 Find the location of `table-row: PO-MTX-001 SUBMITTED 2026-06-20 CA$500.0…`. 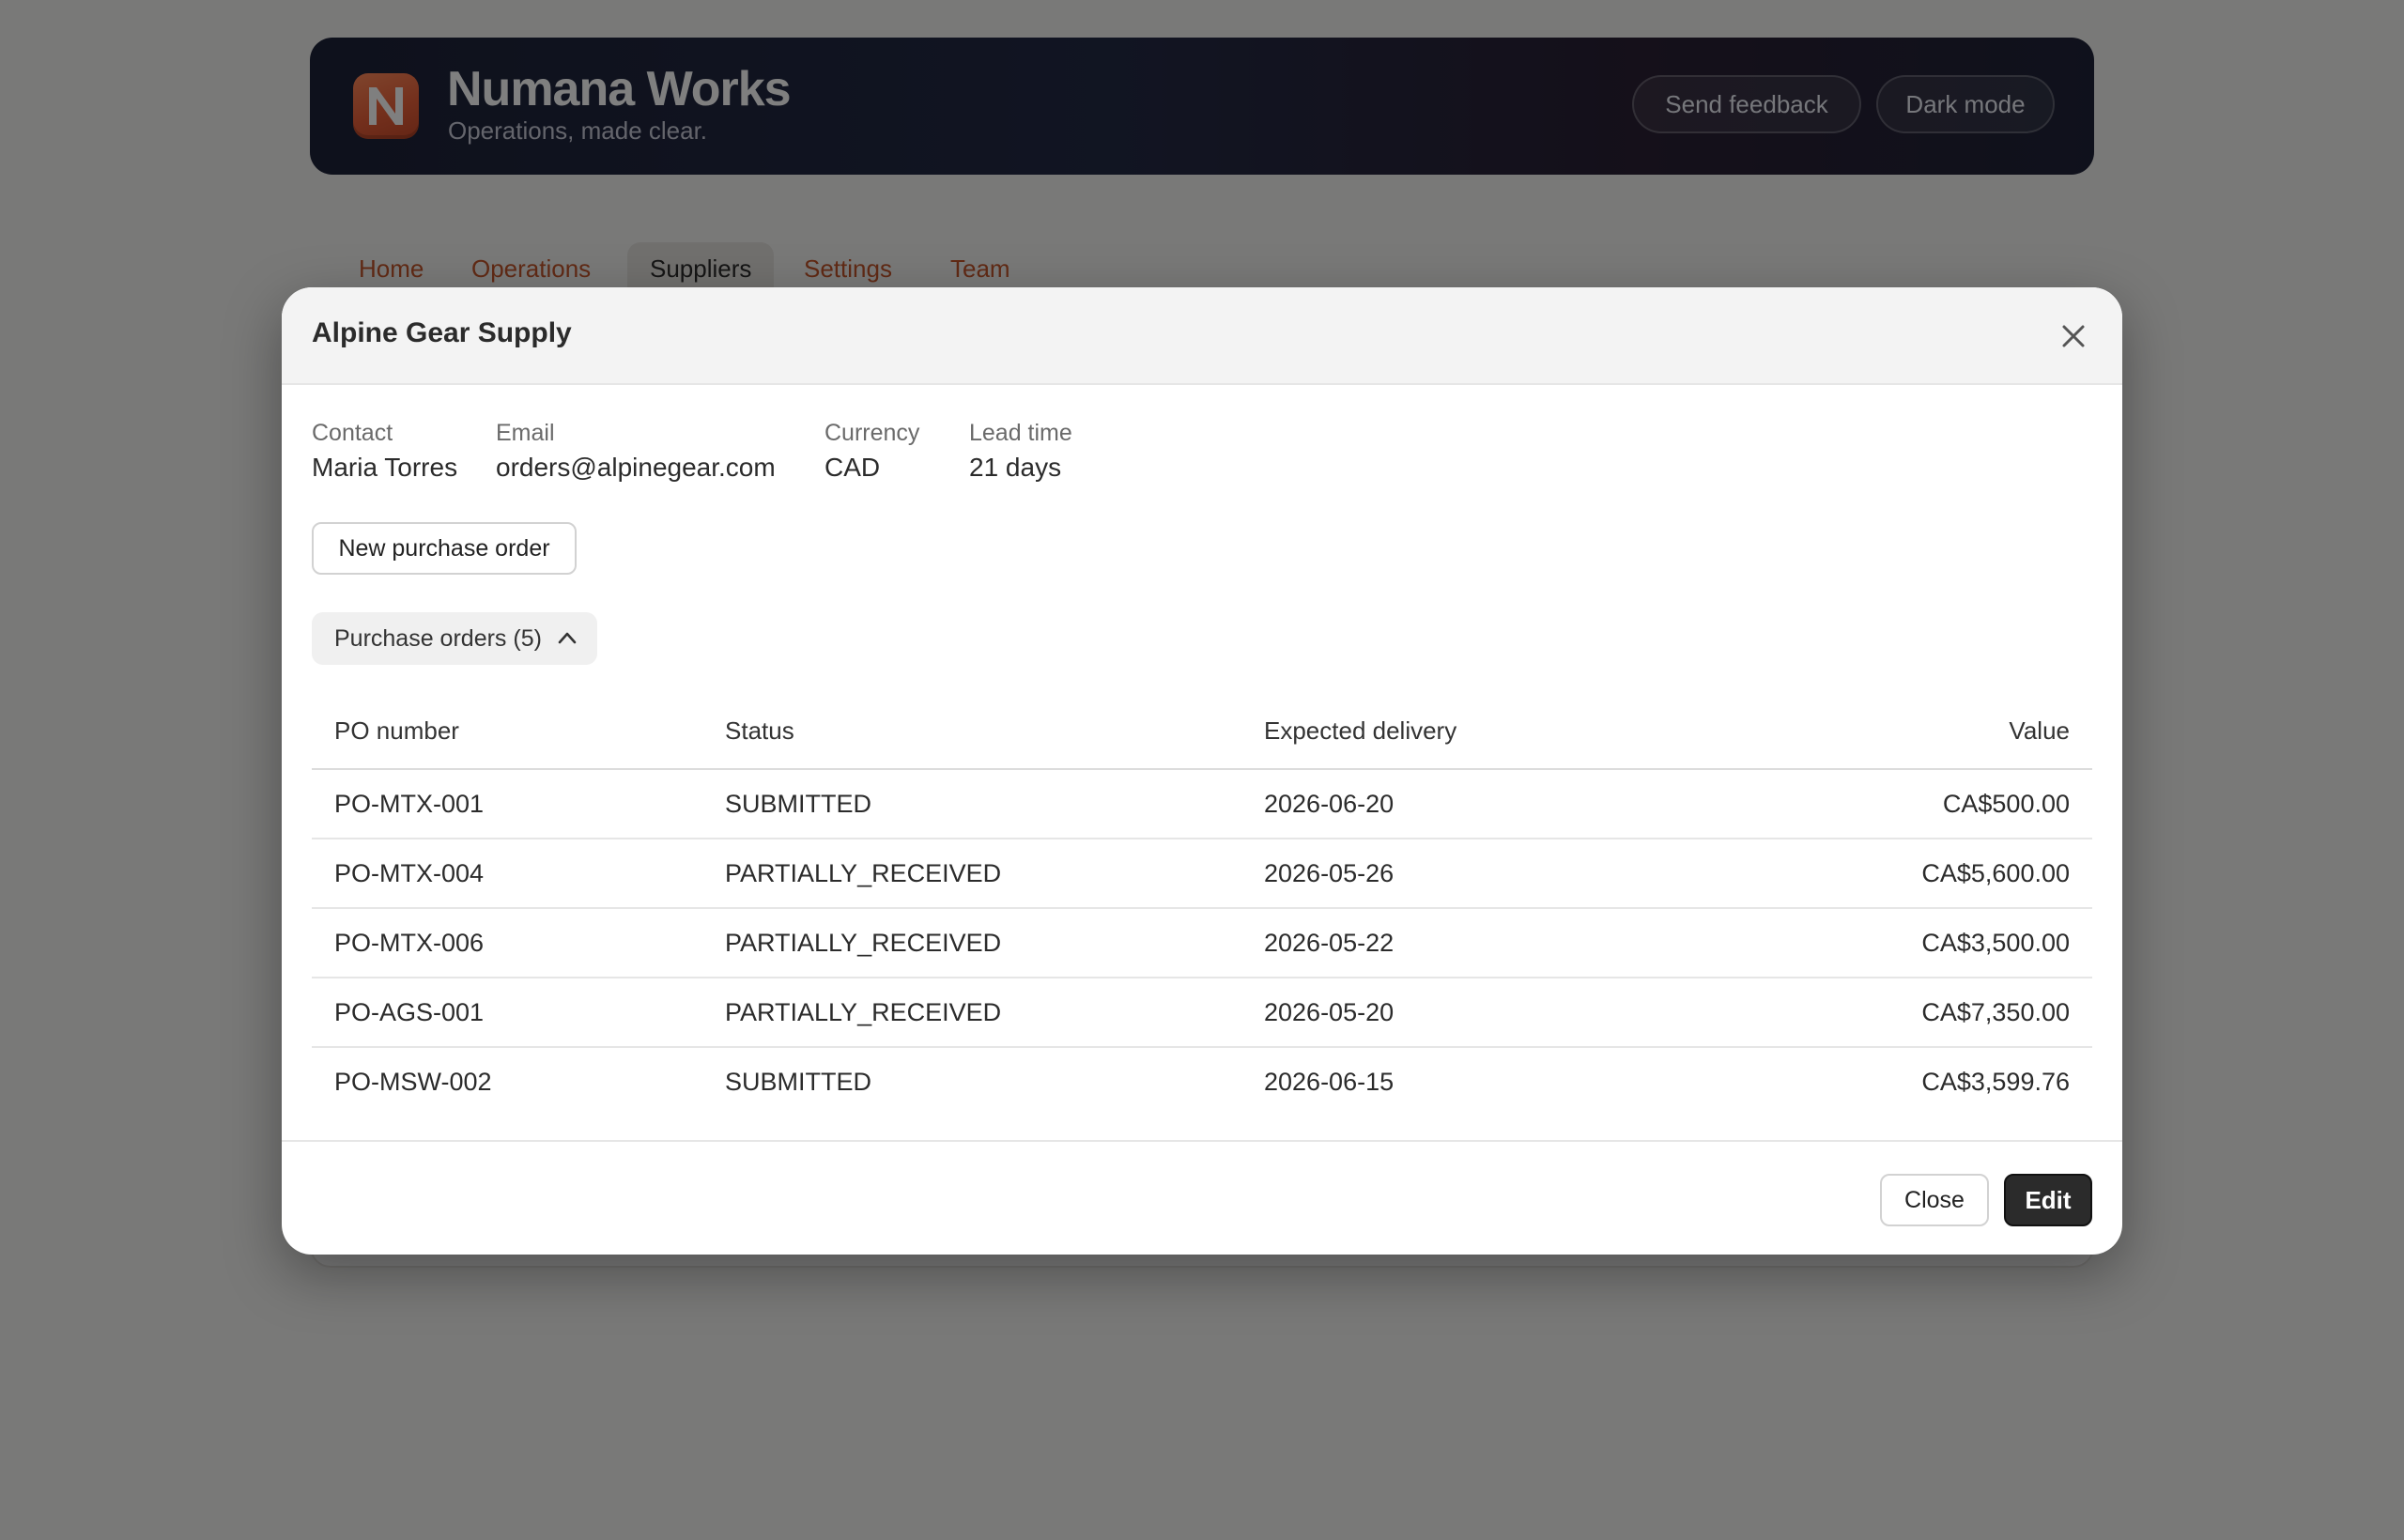

table-row: PO-MTX-001 SUBMITTED 2026-06-20 CA$500.0… is located at coordinates (1202, 804).